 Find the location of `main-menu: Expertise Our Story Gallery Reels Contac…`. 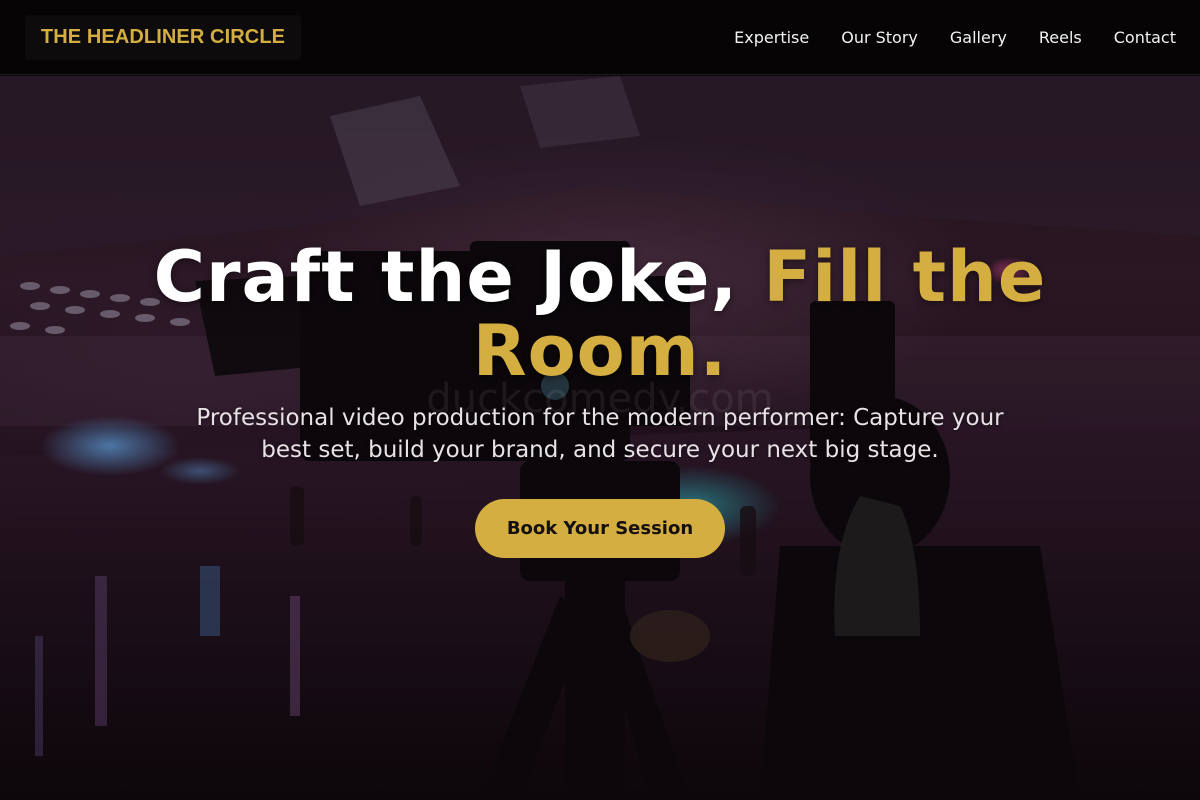

main-menu: Expertise Our Story Gallery Reels Contac… is located at coordinates (955, 37).